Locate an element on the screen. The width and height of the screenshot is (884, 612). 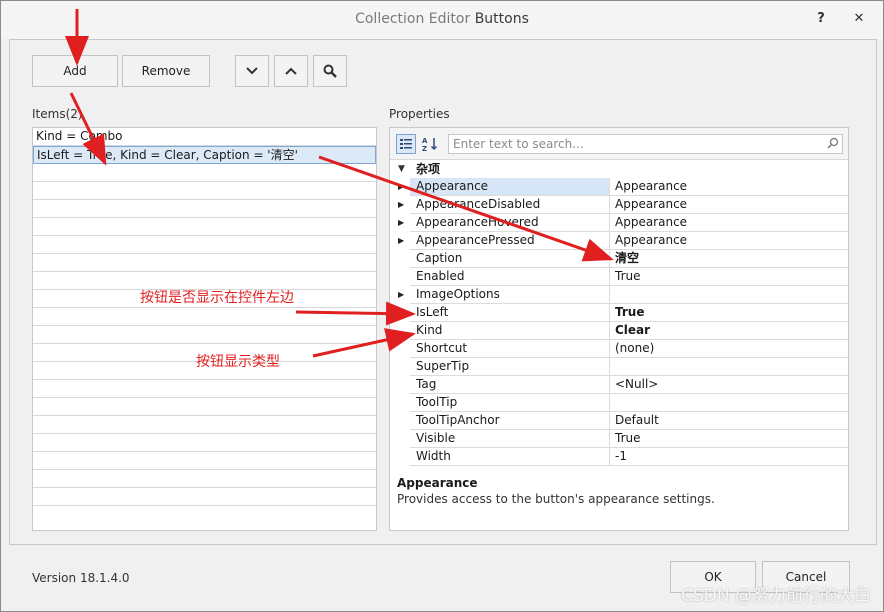
version-label: Version 18.1.4.0 is located at coordinates (81, 578).